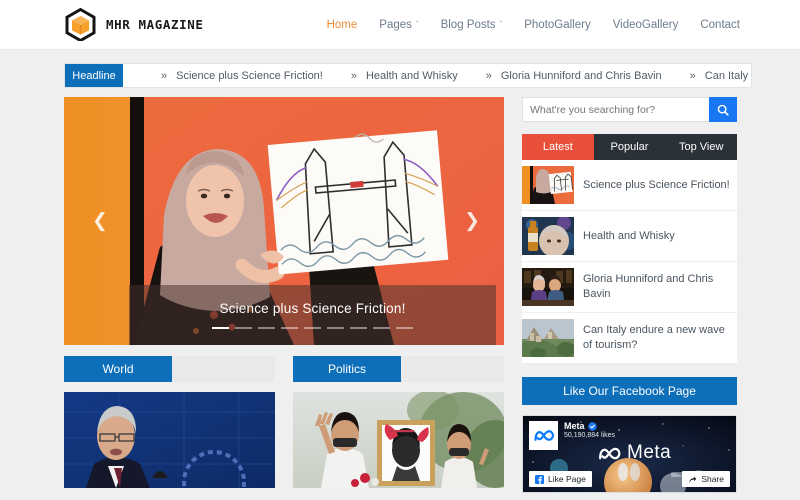 The width and height of the screenshot is (800, 500). What do you see at coordinates (398, 440) in the screenshot?
I see `section-politics-image` at bounding box center [398, 440].